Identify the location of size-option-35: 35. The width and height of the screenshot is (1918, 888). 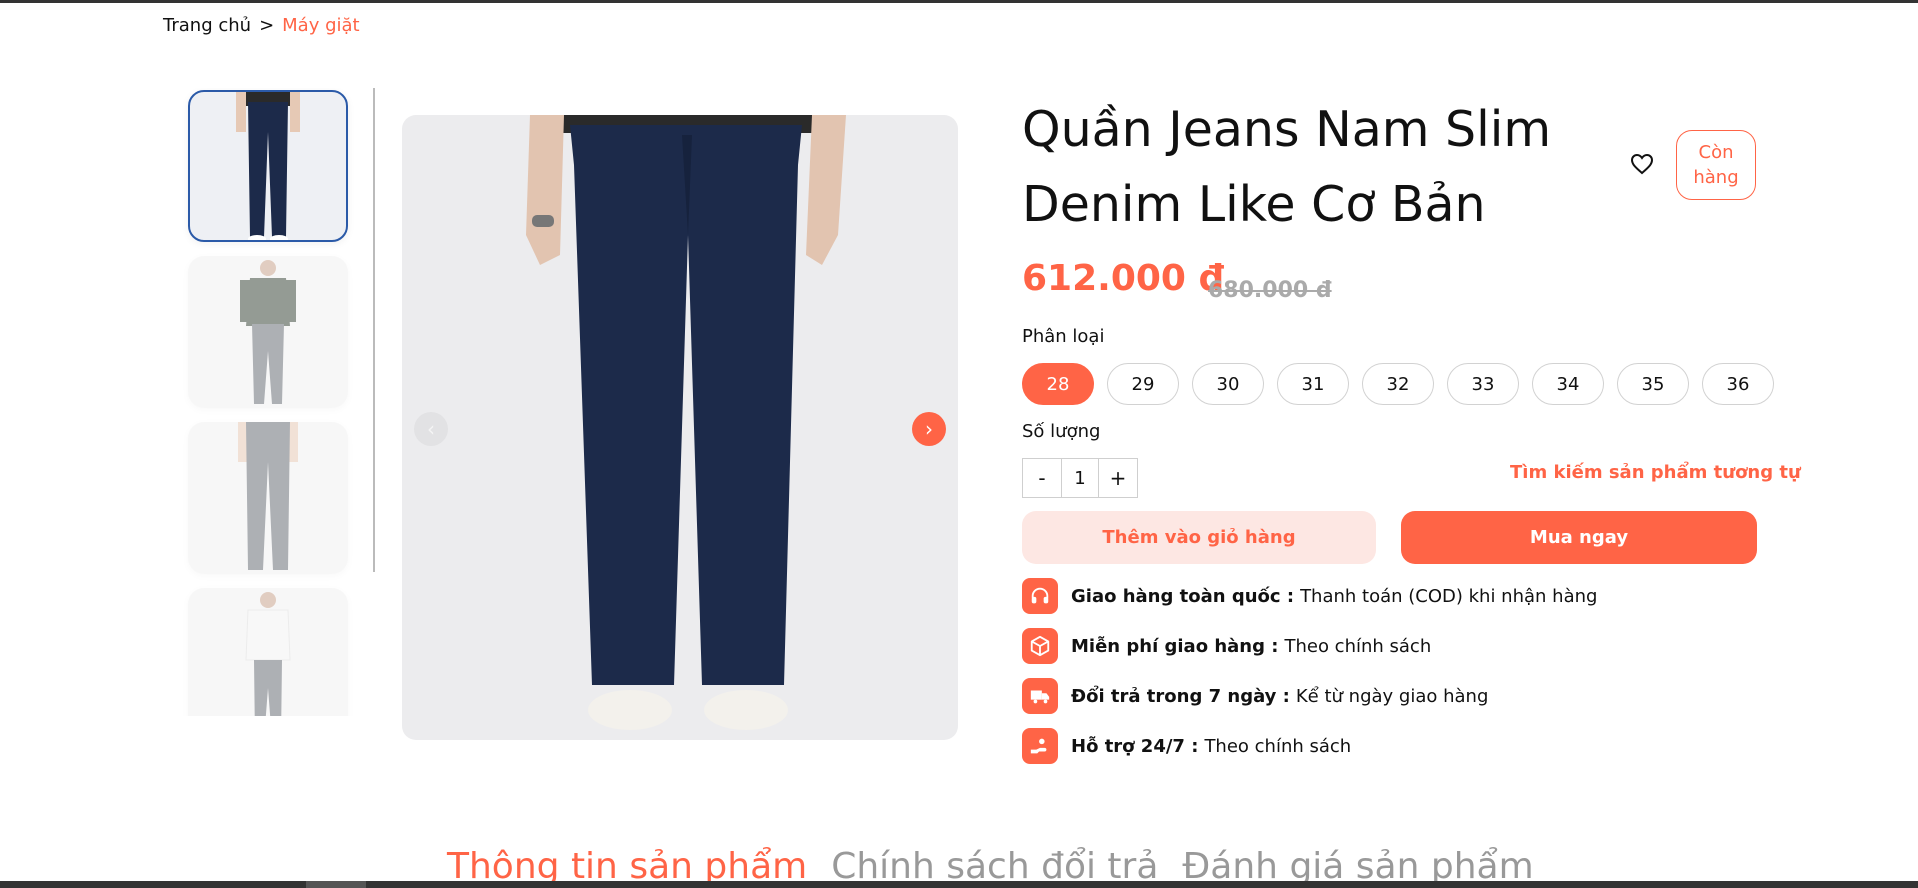
(1653, 384).